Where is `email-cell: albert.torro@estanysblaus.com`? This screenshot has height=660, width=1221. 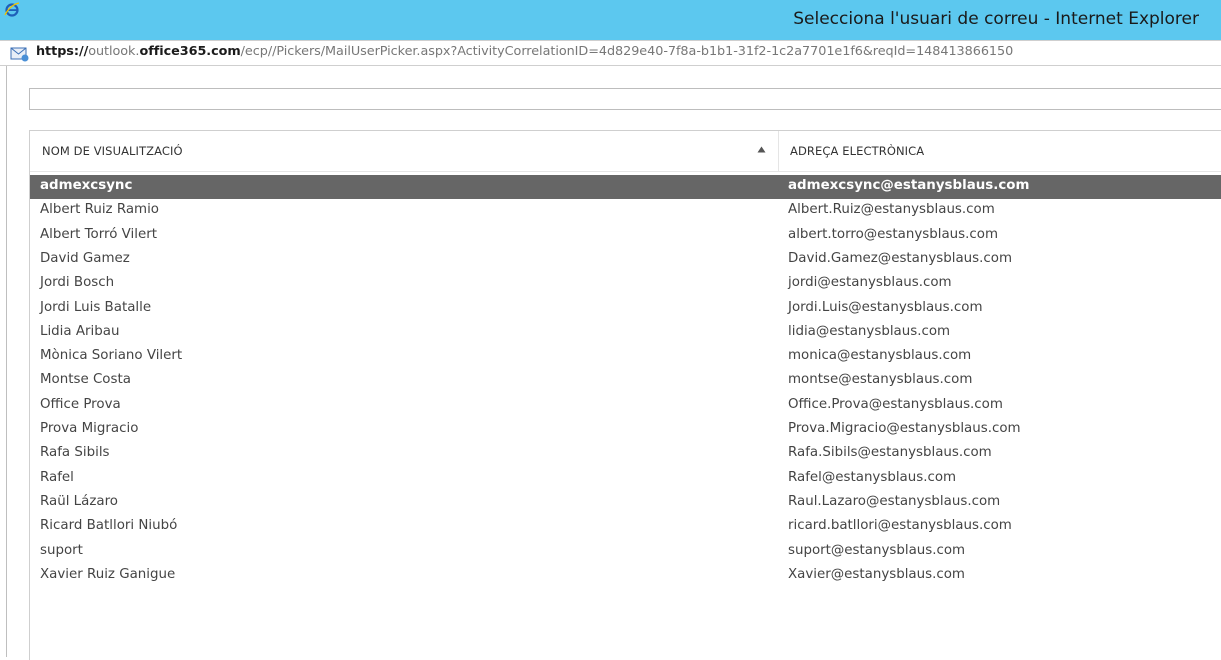 email-cell: albert.torro@estanysblaus.com is located at coordinates (893, 234).